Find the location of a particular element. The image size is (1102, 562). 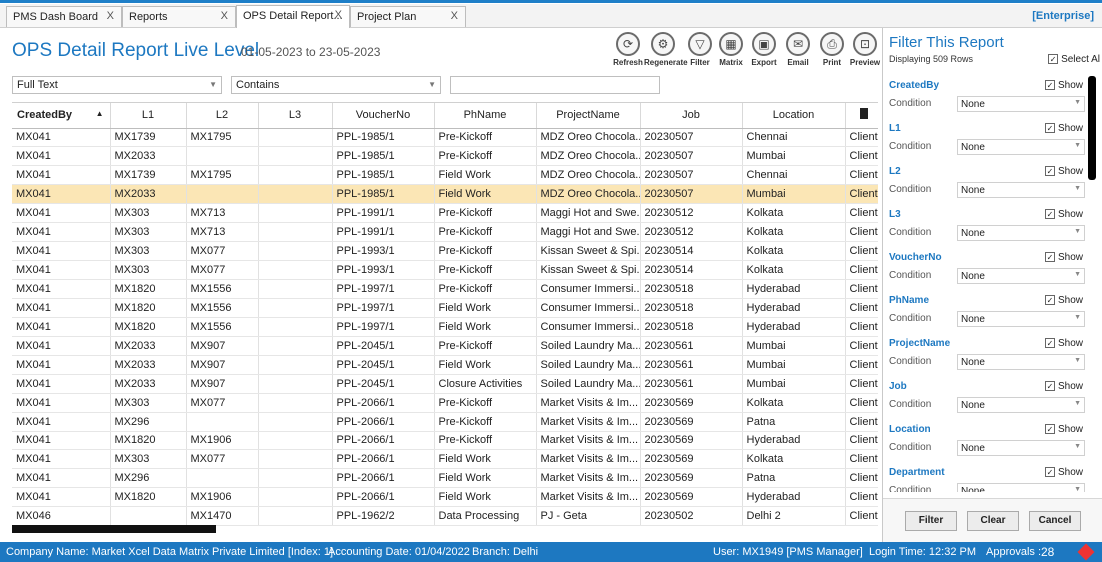

table-cell: PPL-1997/1 is located at coordinates (383, 289).